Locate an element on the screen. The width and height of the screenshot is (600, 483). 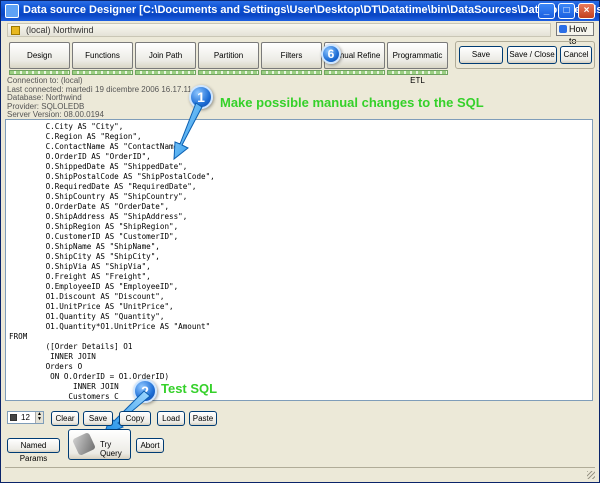
paste-button: Paste is located at coordinates (203, 418).